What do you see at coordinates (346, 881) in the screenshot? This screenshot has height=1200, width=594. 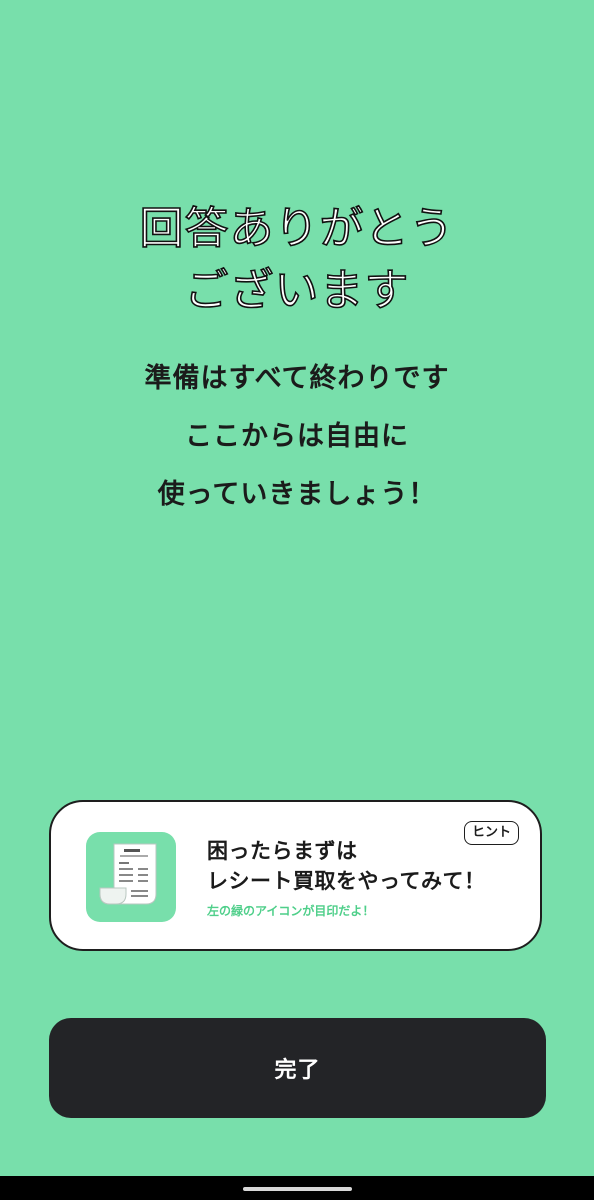 I see `hint-line-2: レシート買取をやってみて！` at bounding box center [346, 881].